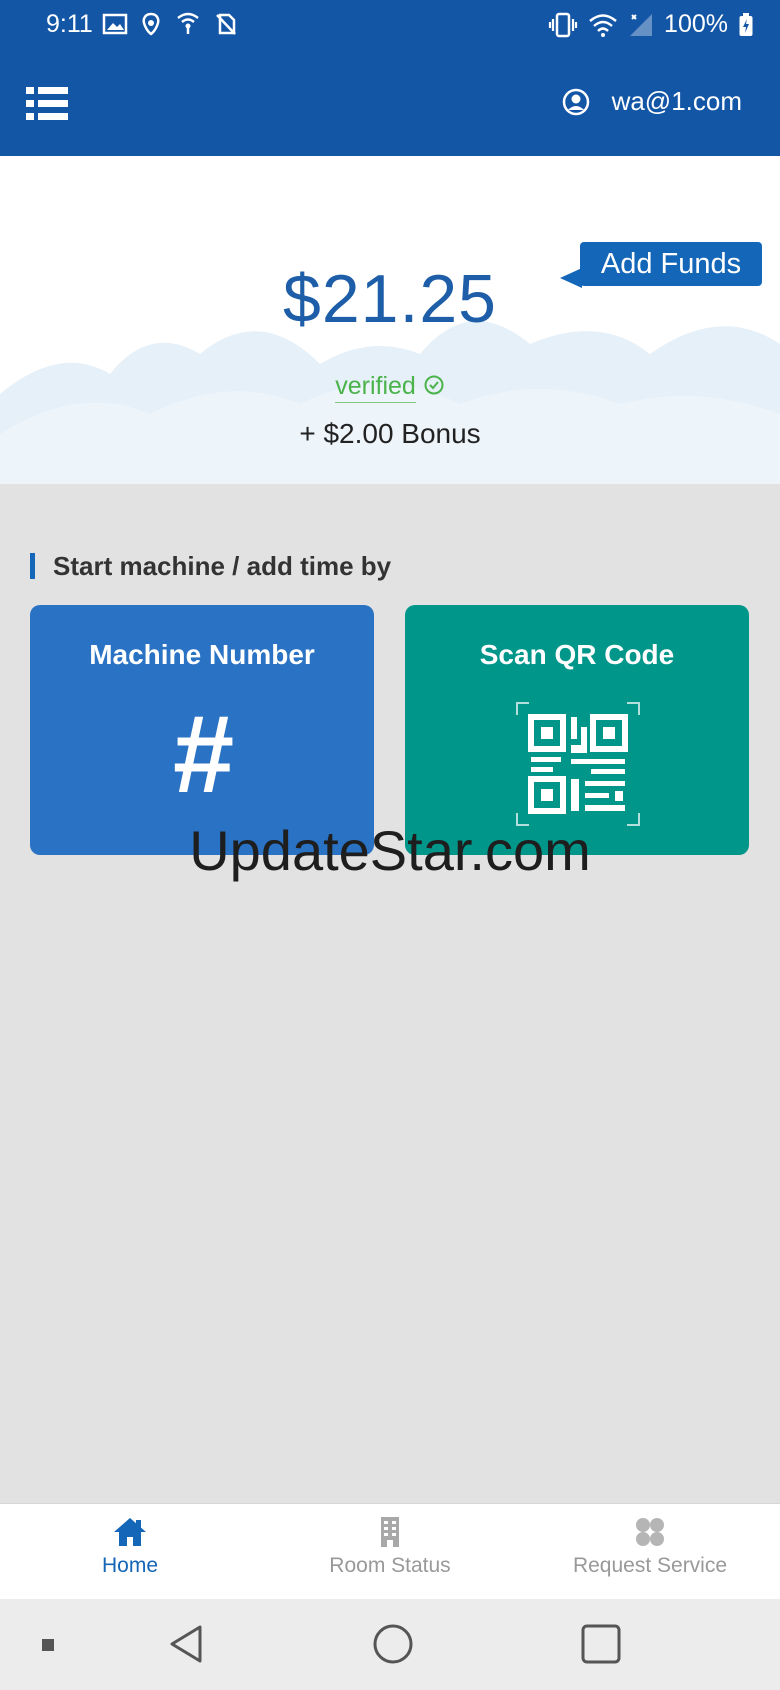 This screenshot has width=780, height=1690. Describe the element at coordinates (650, 1532) in the screenshot. I see `service-grid-icon` at that location.